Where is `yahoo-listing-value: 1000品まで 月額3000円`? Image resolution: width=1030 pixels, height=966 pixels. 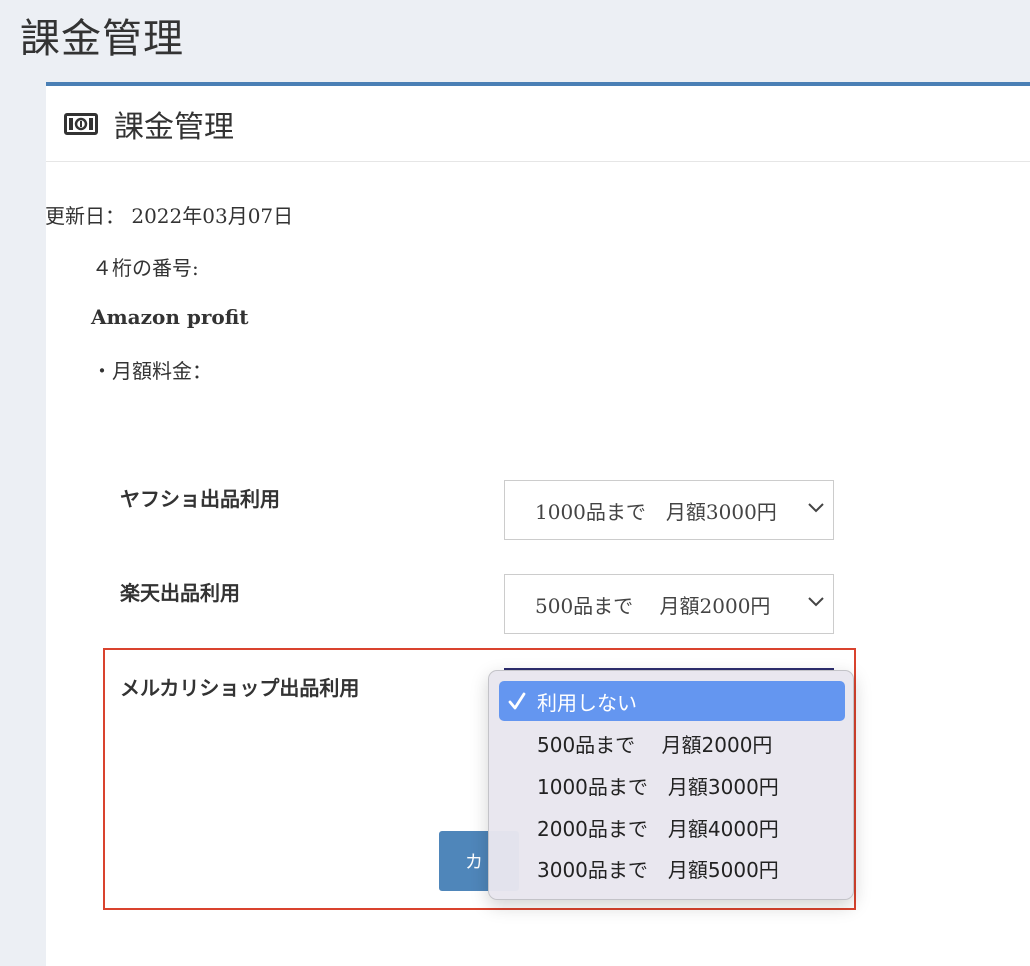 yahoo-listing-value: 1000品まで 月額3000円 is located at coordinates (656, 511).